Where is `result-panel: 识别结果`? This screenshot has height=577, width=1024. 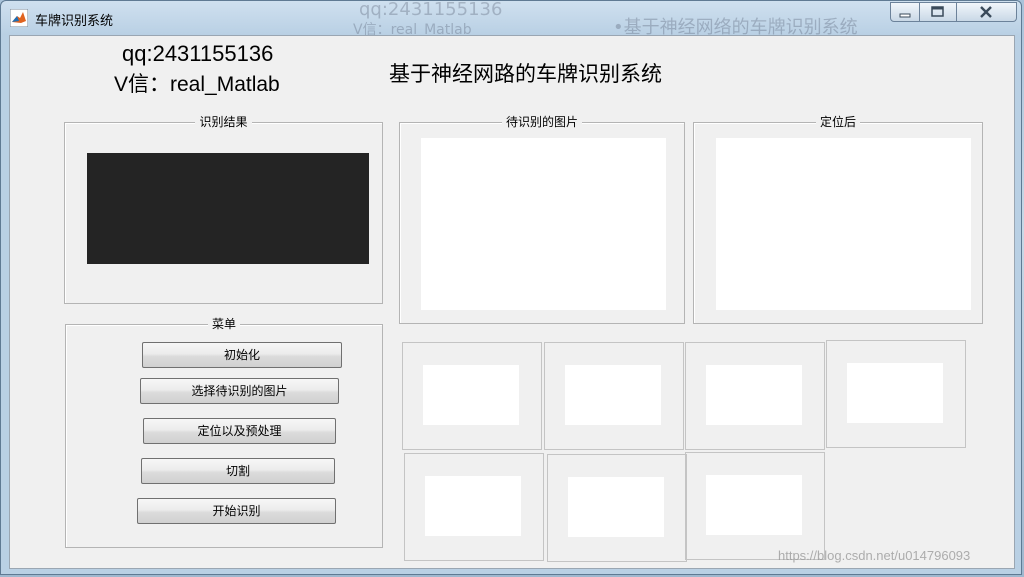 result-panel: 识别结果 is located at coordinates (223, 209).